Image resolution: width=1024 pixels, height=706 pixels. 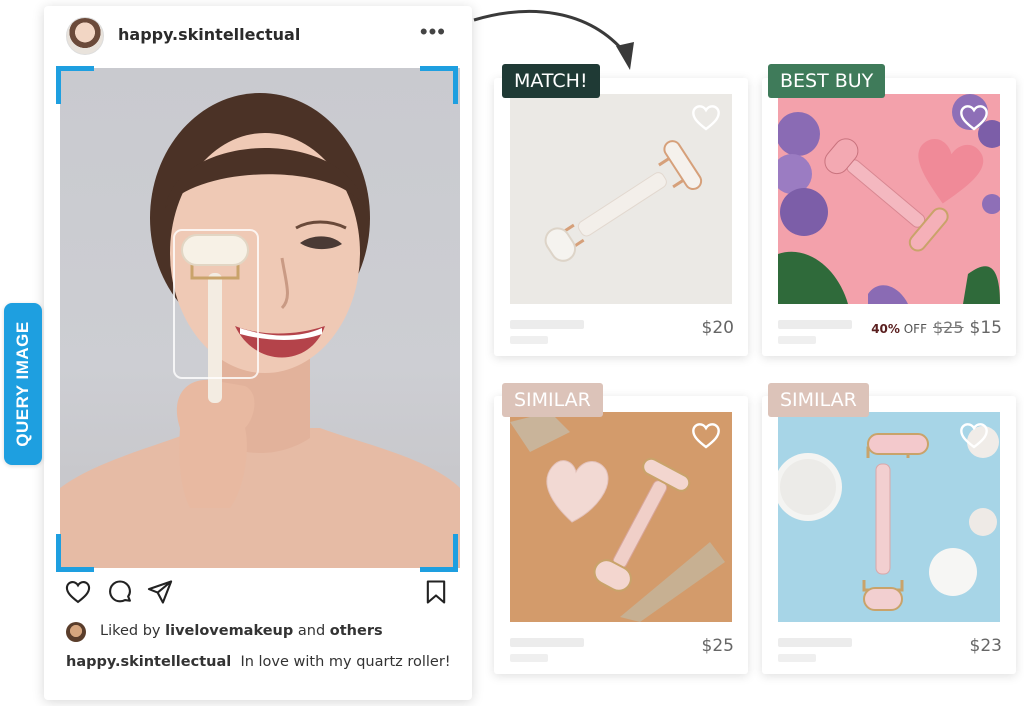 I want to click on discount-label: 40% OFF, so click(x=899, y=329).